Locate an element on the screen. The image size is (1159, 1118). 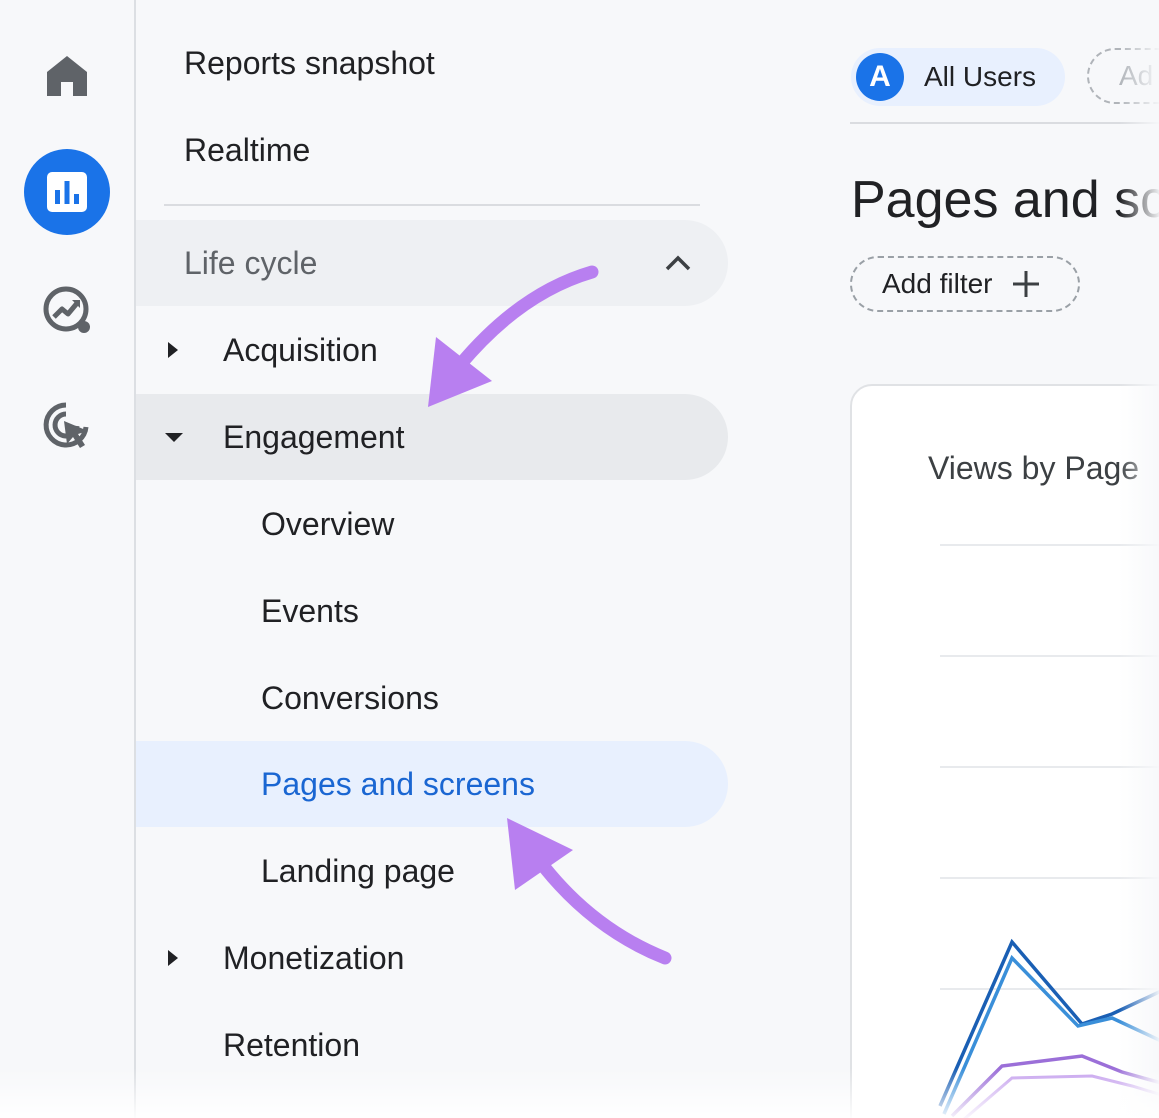
nav-label: Retention is located at coordinates (291, 1044).